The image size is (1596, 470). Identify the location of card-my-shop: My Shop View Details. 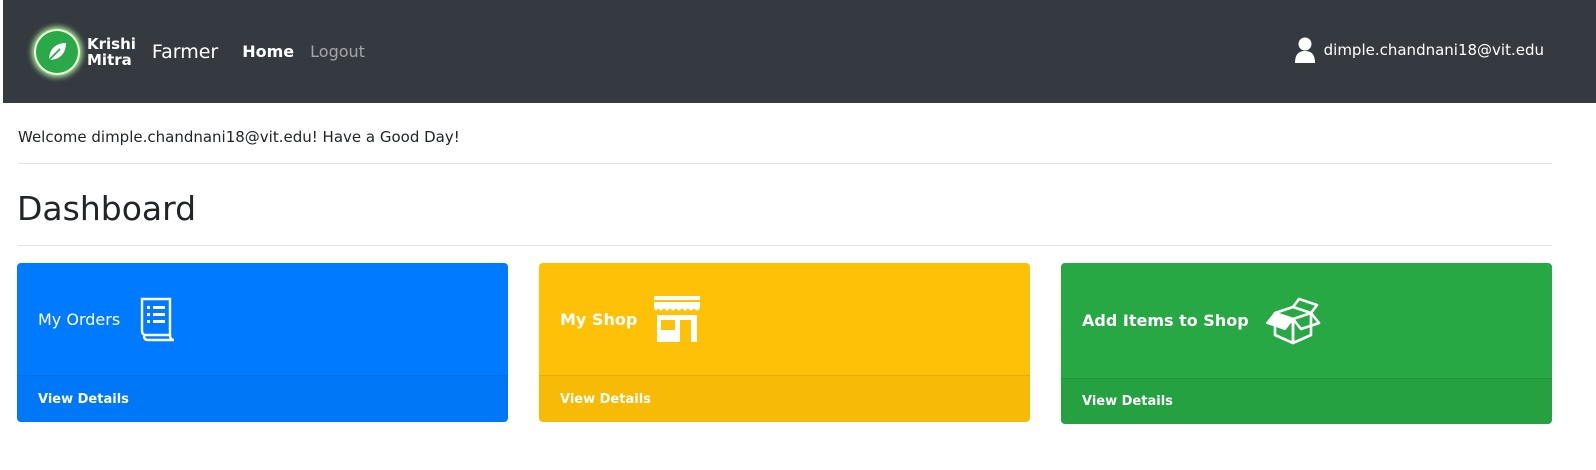
(784, 342).